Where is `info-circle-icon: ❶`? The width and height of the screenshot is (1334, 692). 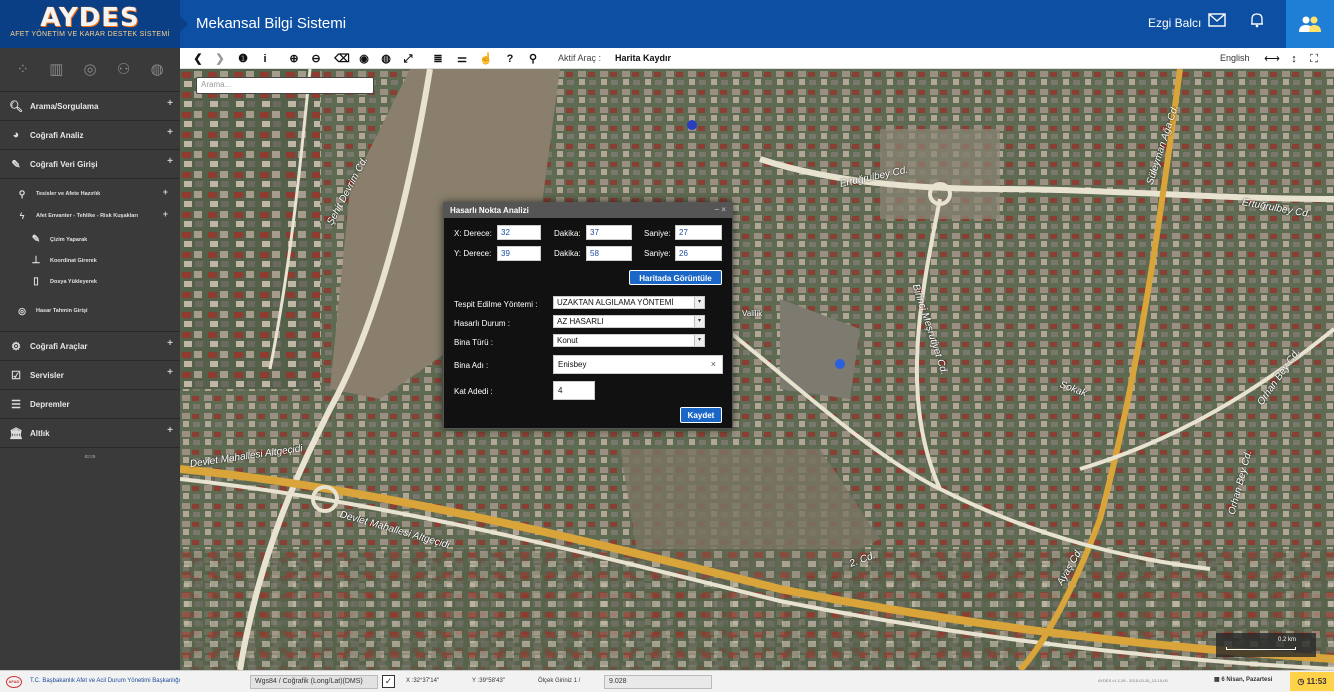
info-circle-icon: ❶ is located at coordinates (243, 59).